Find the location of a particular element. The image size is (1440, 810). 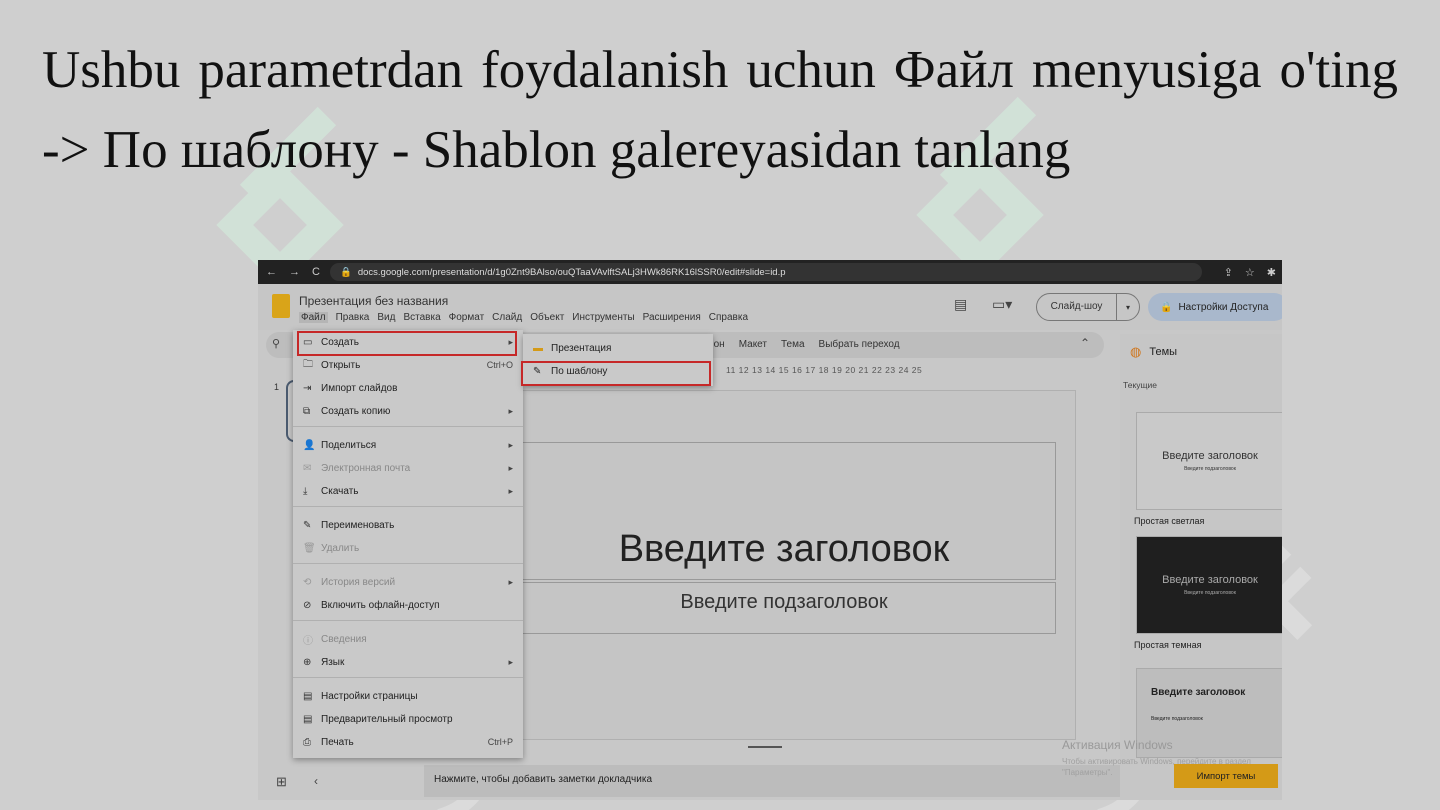

notes-resize-handle is located at coordinates (765, 747).